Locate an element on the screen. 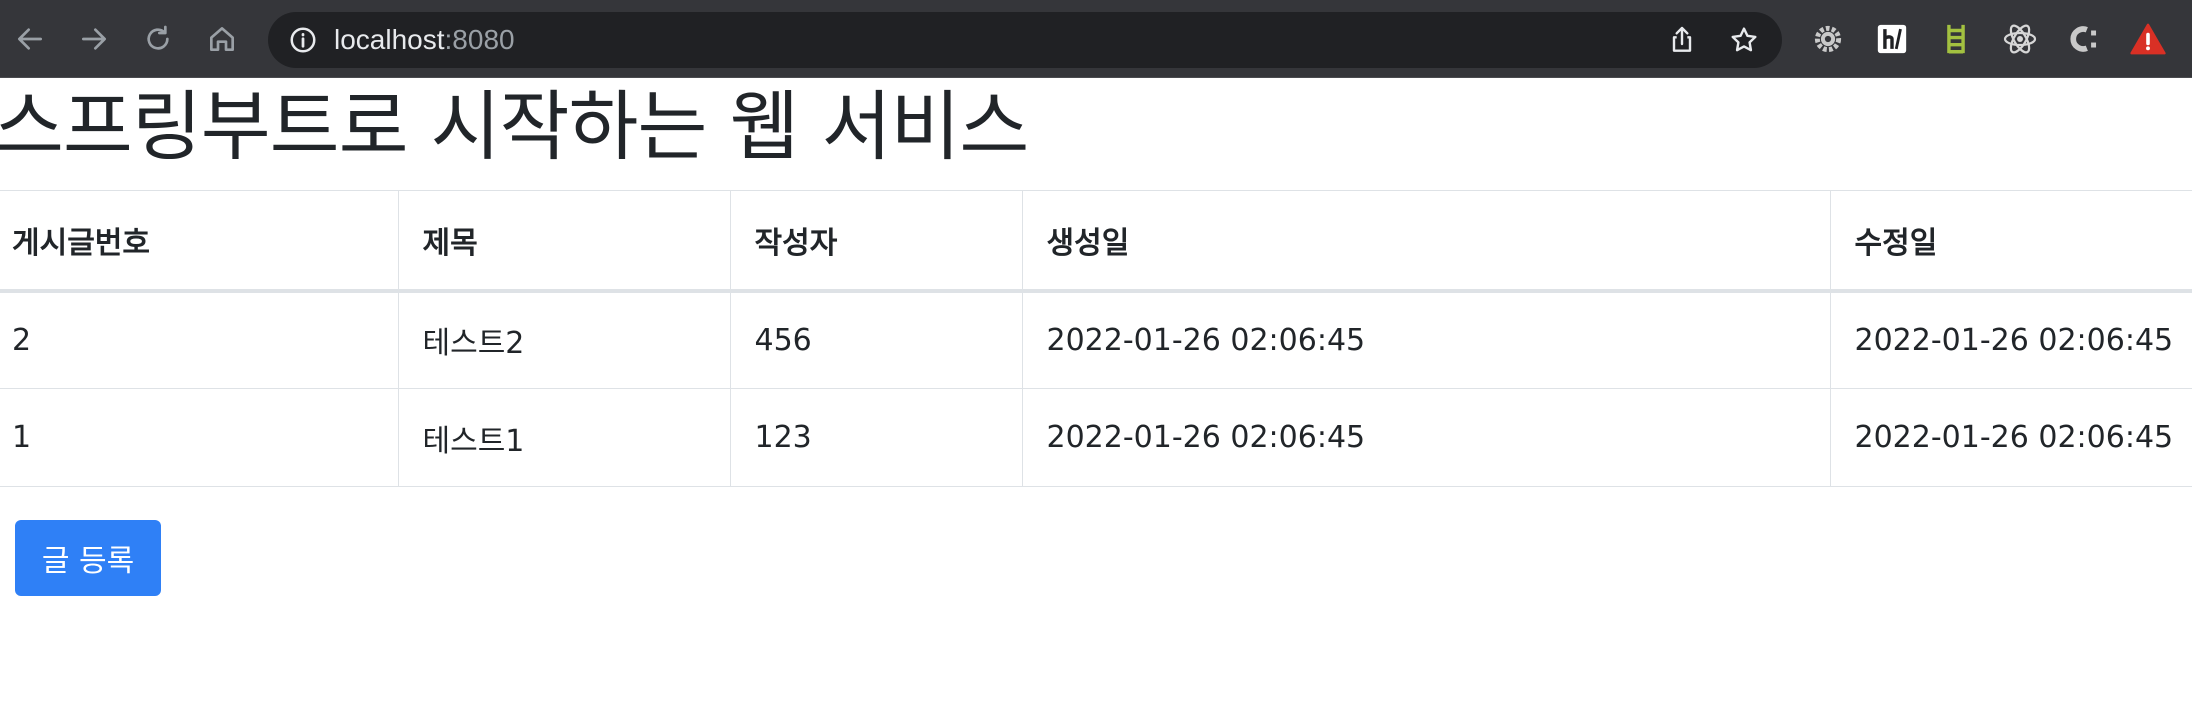 Image resolution: width=2192 pixels, height=728 pixels. react-atom-extension-icon is located at coordinates (2020, 39).